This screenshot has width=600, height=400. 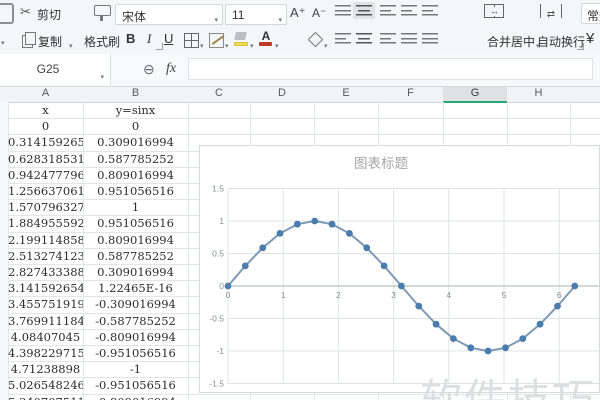 I want to click on table-cell: 3.769911184, so click(x=45, y=321).